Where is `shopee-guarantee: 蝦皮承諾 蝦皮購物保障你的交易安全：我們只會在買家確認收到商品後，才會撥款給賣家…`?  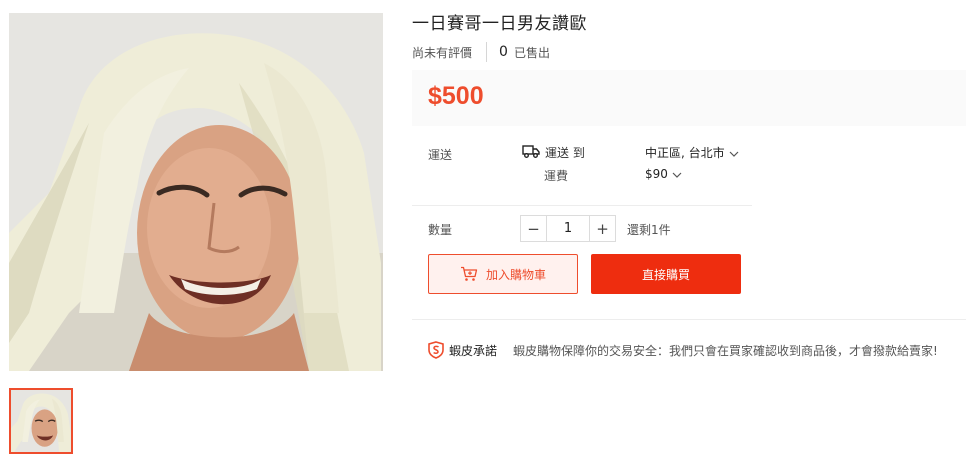 shopee-guarantee: 蝦皮承諾 蝦皮購物保障你的交易安全：我們只會在買家確認收到商品後，才會撥款給賣家… is located at coordinates (683, 350).